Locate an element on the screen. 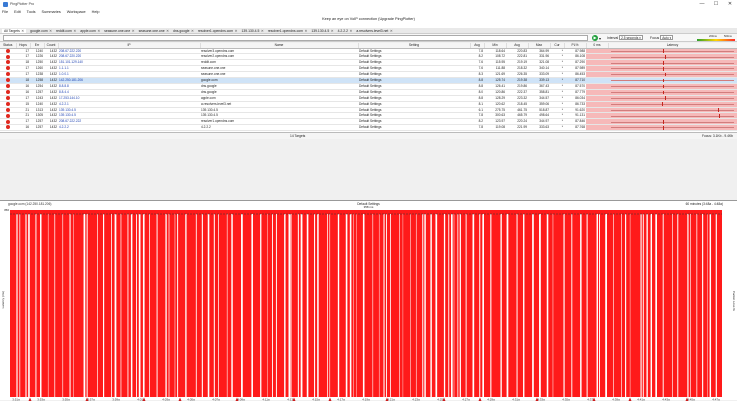 This screenshot has width=737, height=401. menu-summaries: Summaries is located at coordinates (51, 12).